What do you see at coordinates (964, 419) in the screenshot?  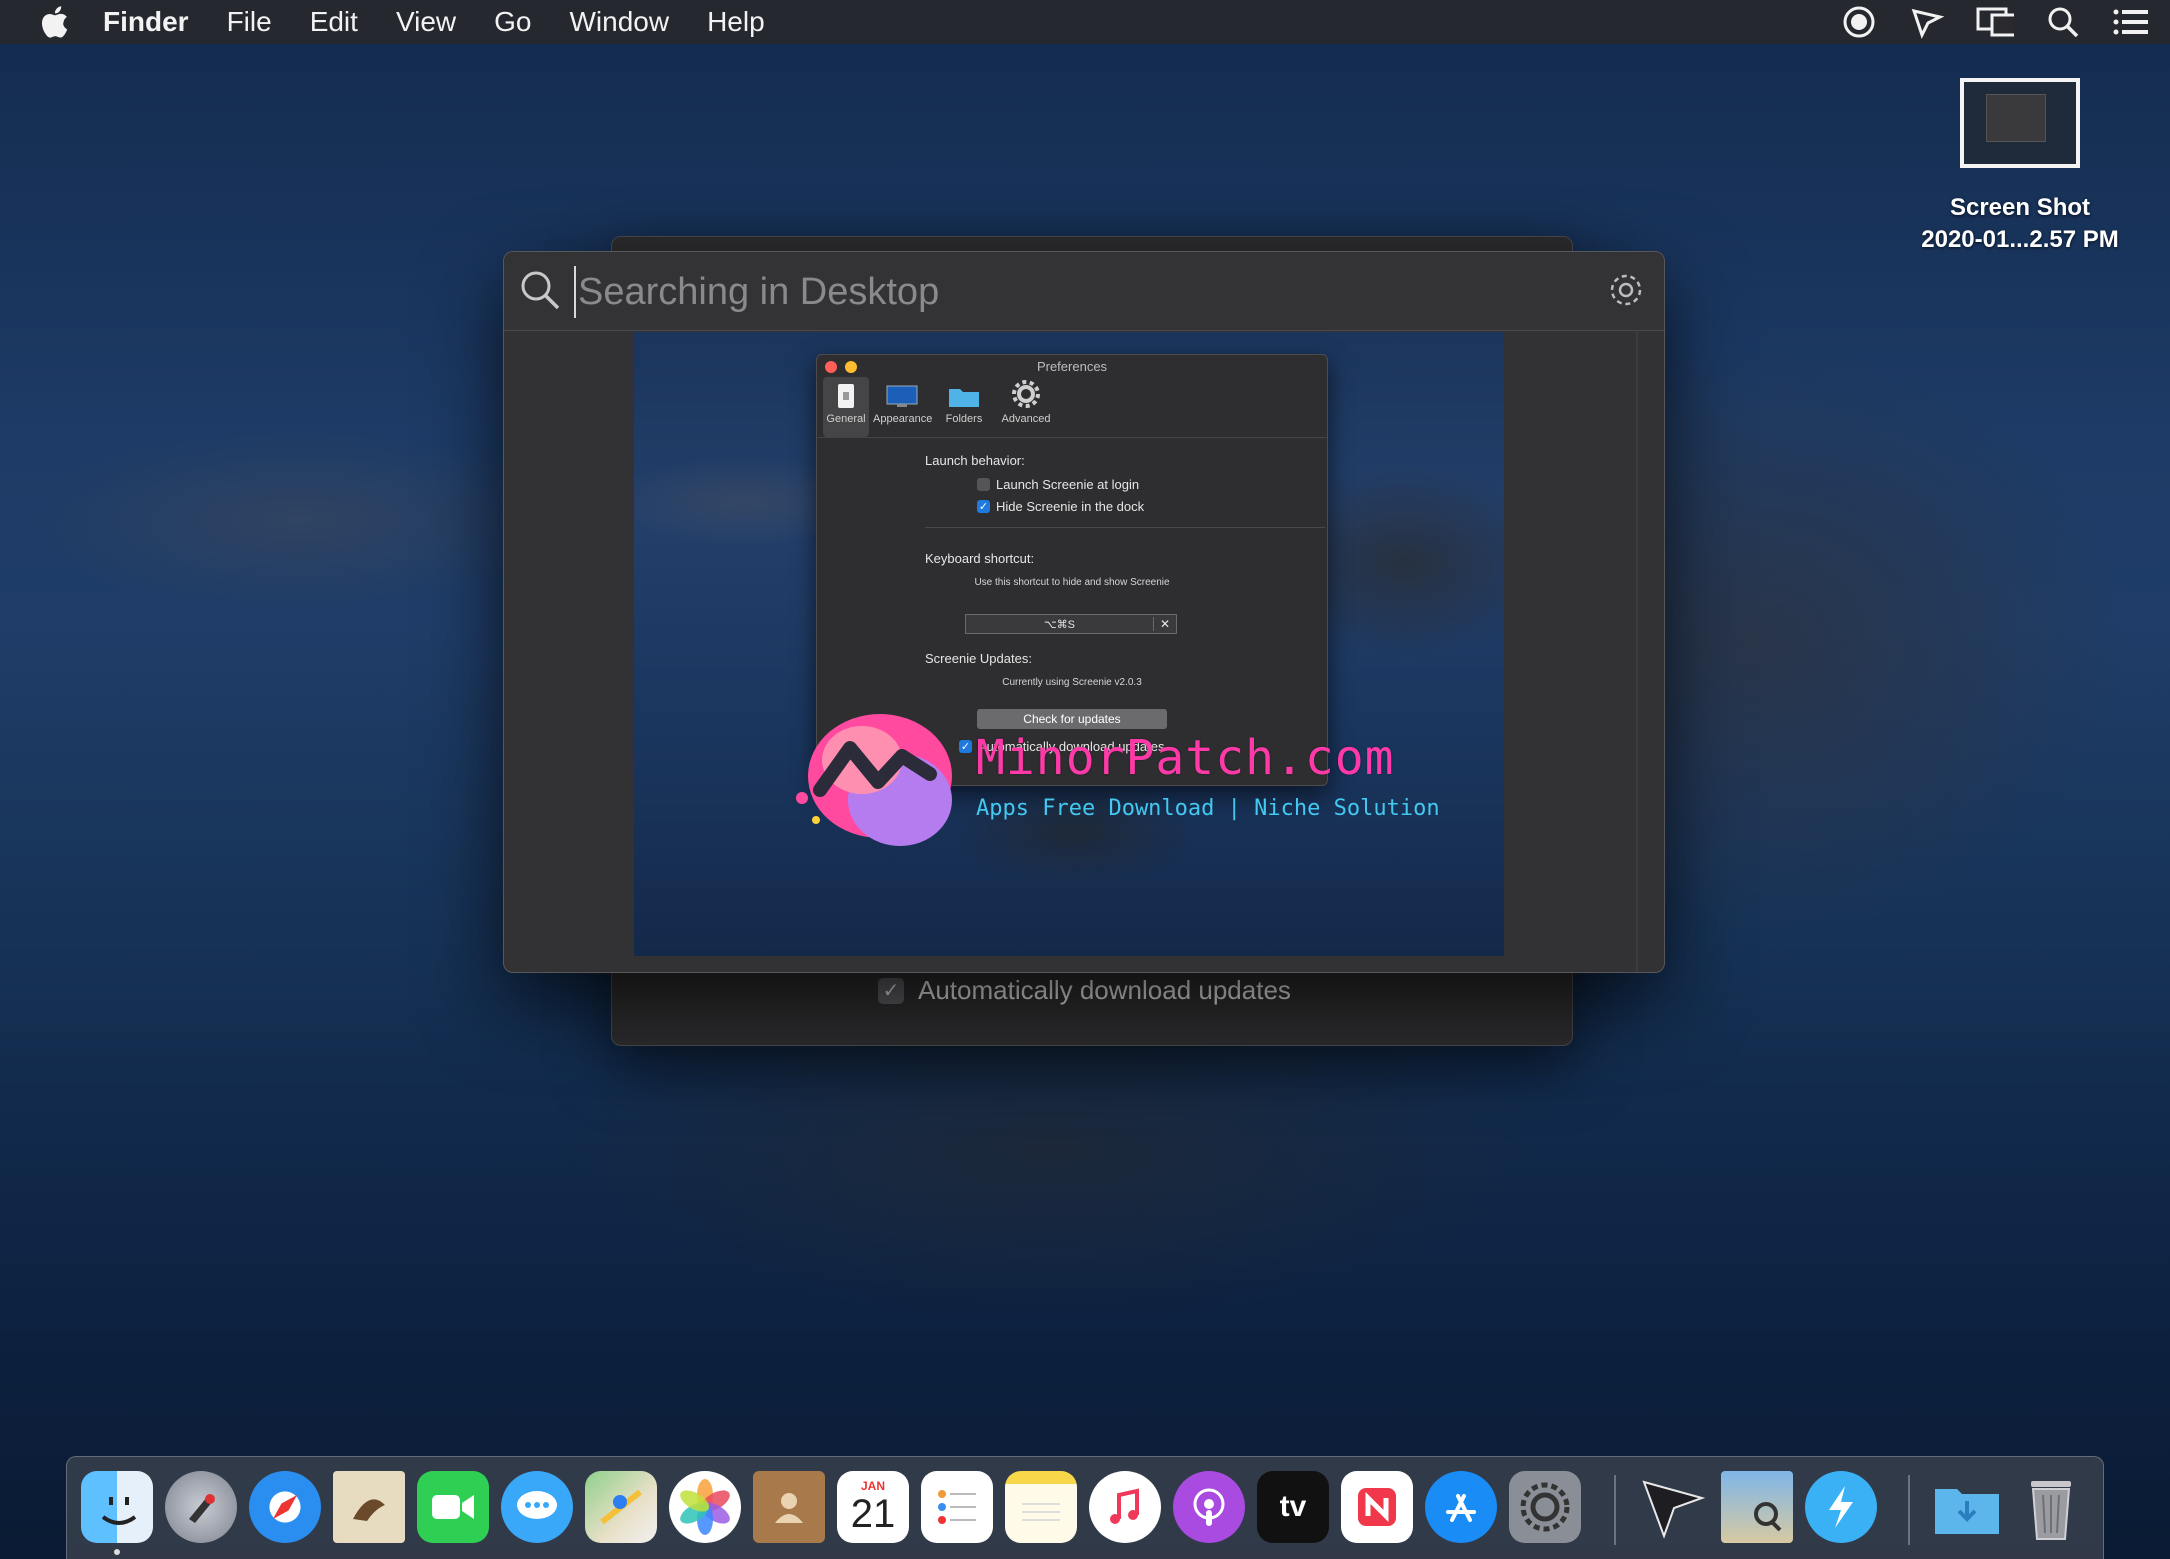 I see `tab-folders-label: Folders` at bounding box center [964, 419].